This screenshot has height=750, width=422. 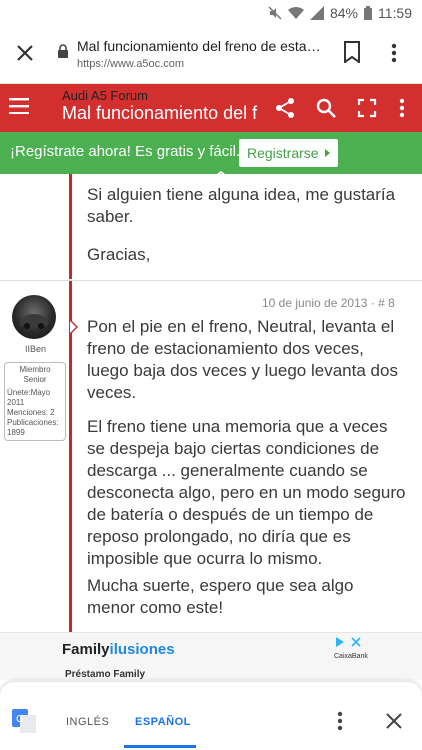 What do you see at coordinates (340, 642) in the screenshot?
I see `ad-info-icon` at bounding box center [340, 642].